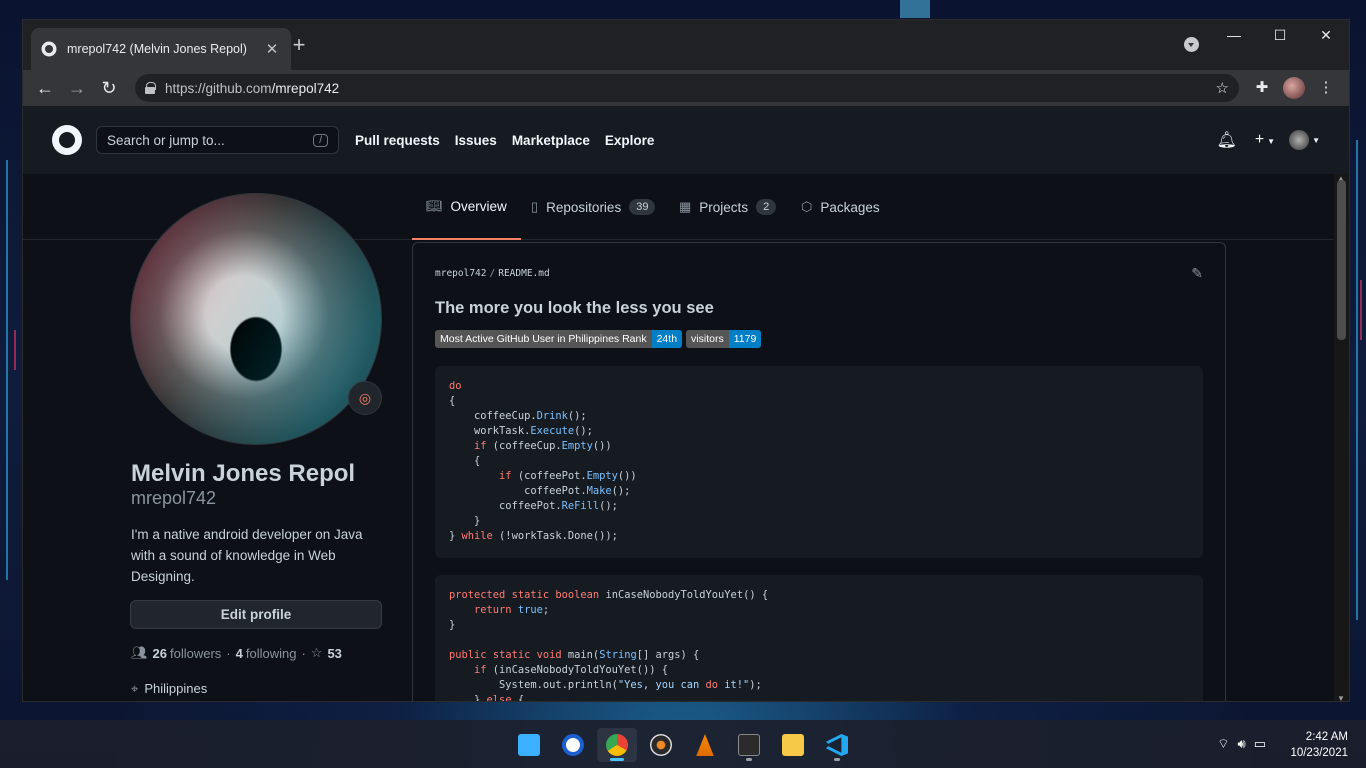  Describe the element at coordinates (218, 88) in the screenshot. I see `url-host: https://github.com` at that location.